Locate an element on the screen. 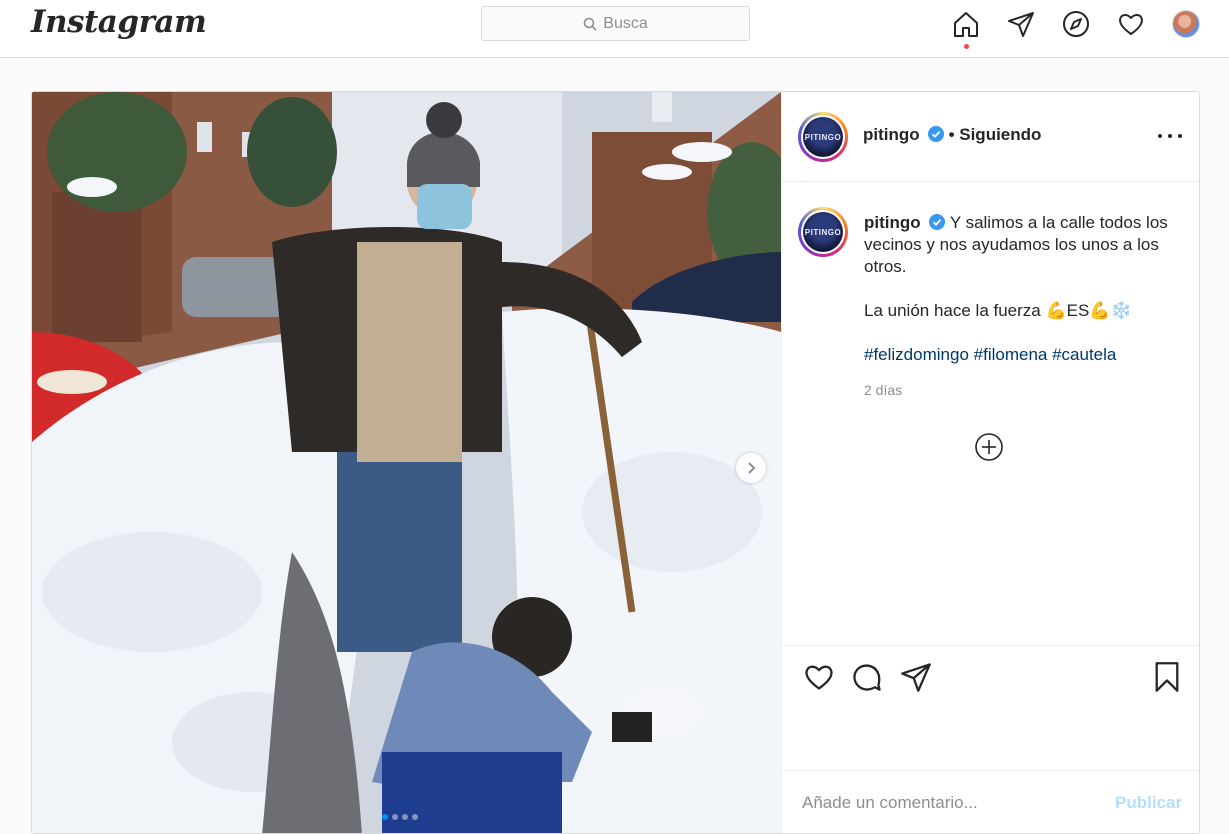 This screenshot has height=834, width=1229. comment-input is located at coordinates (952, 803).